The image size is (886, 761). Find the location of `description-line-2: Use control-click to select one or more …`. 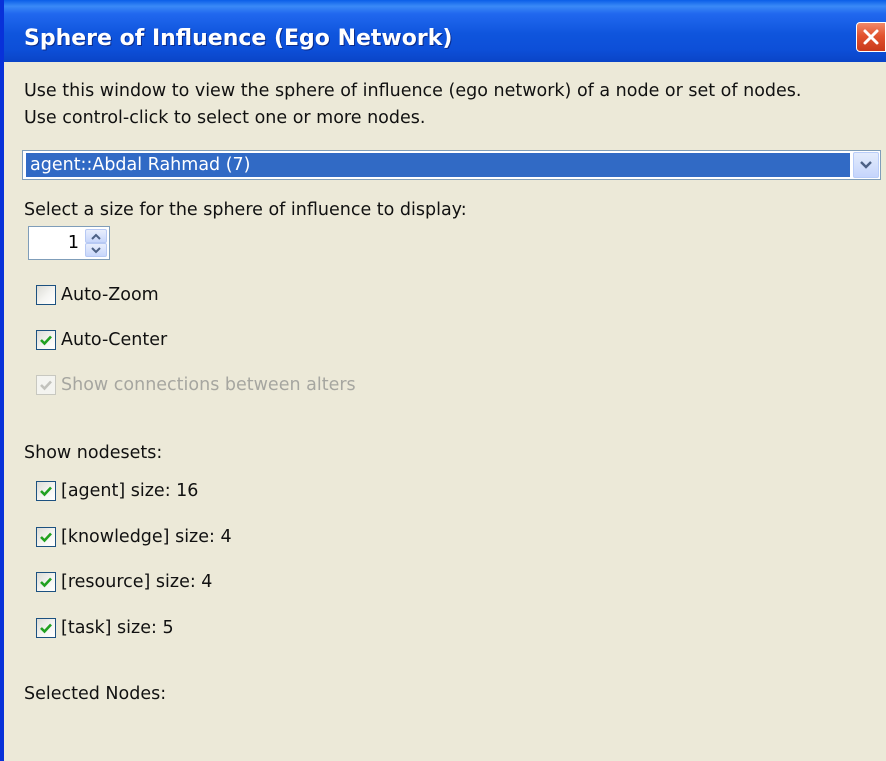

description-line-2: Use control-click to select one or more … is located at coordinates (225, 118).